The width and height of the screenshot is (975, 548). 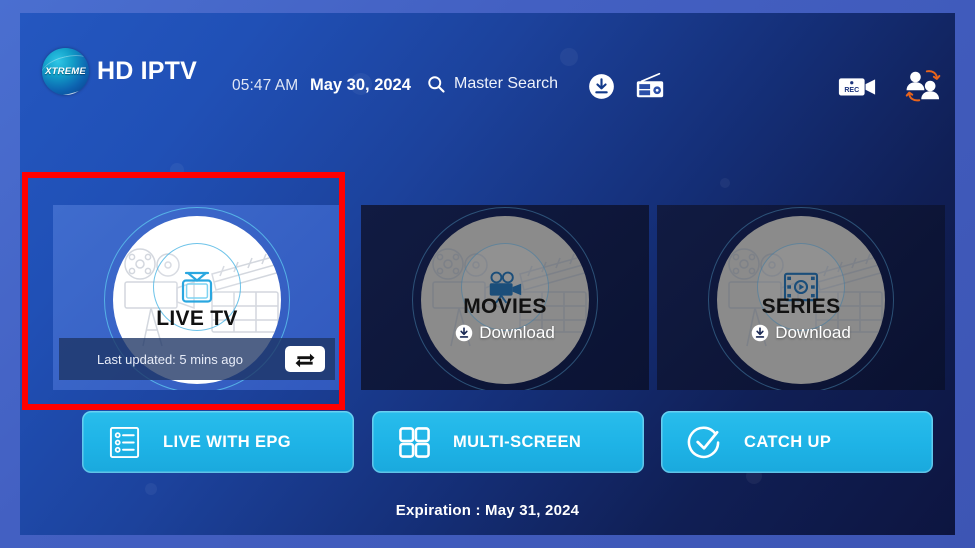 I want to click on multi-screen-label: MULTI-SCREEN, so click(x=517, y=441).